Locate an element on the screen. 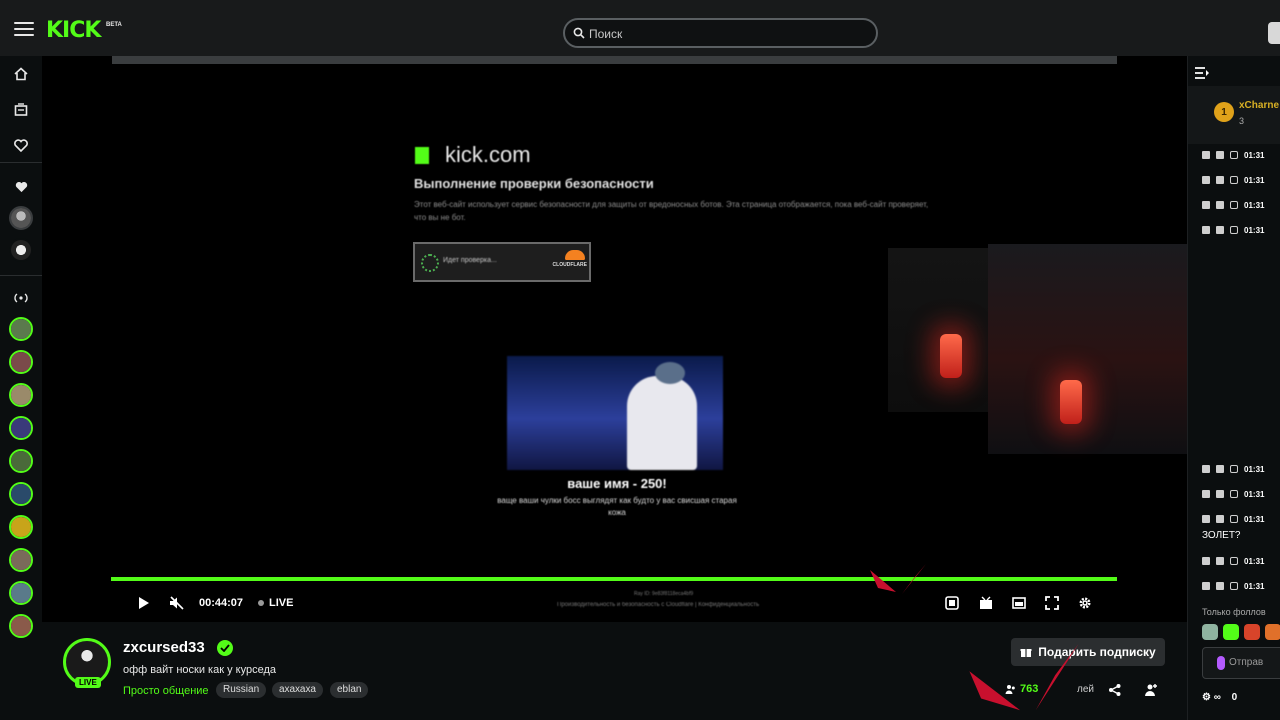 This screenshot has width=1280, height=720. settings-gear-icon is located at coordinates (1085, 603).